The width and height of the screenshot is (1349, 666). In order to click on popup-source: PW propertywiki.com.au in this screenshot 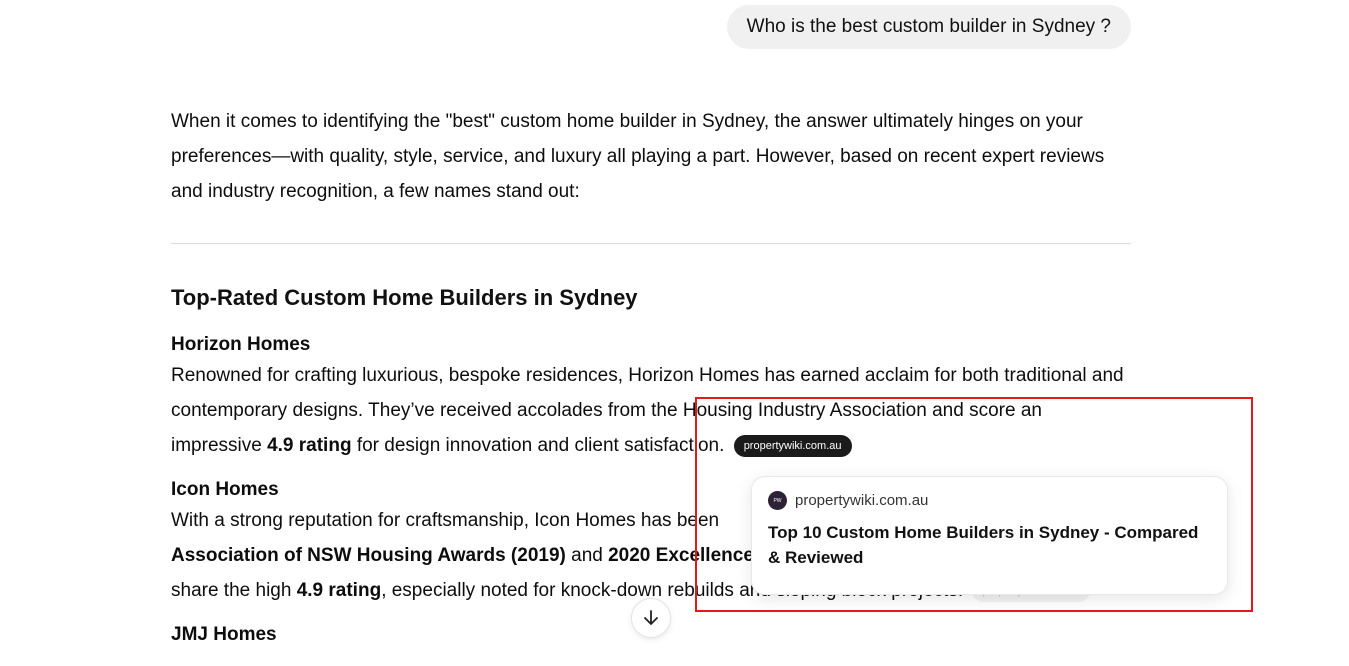, I will do `click(989, 500)`.